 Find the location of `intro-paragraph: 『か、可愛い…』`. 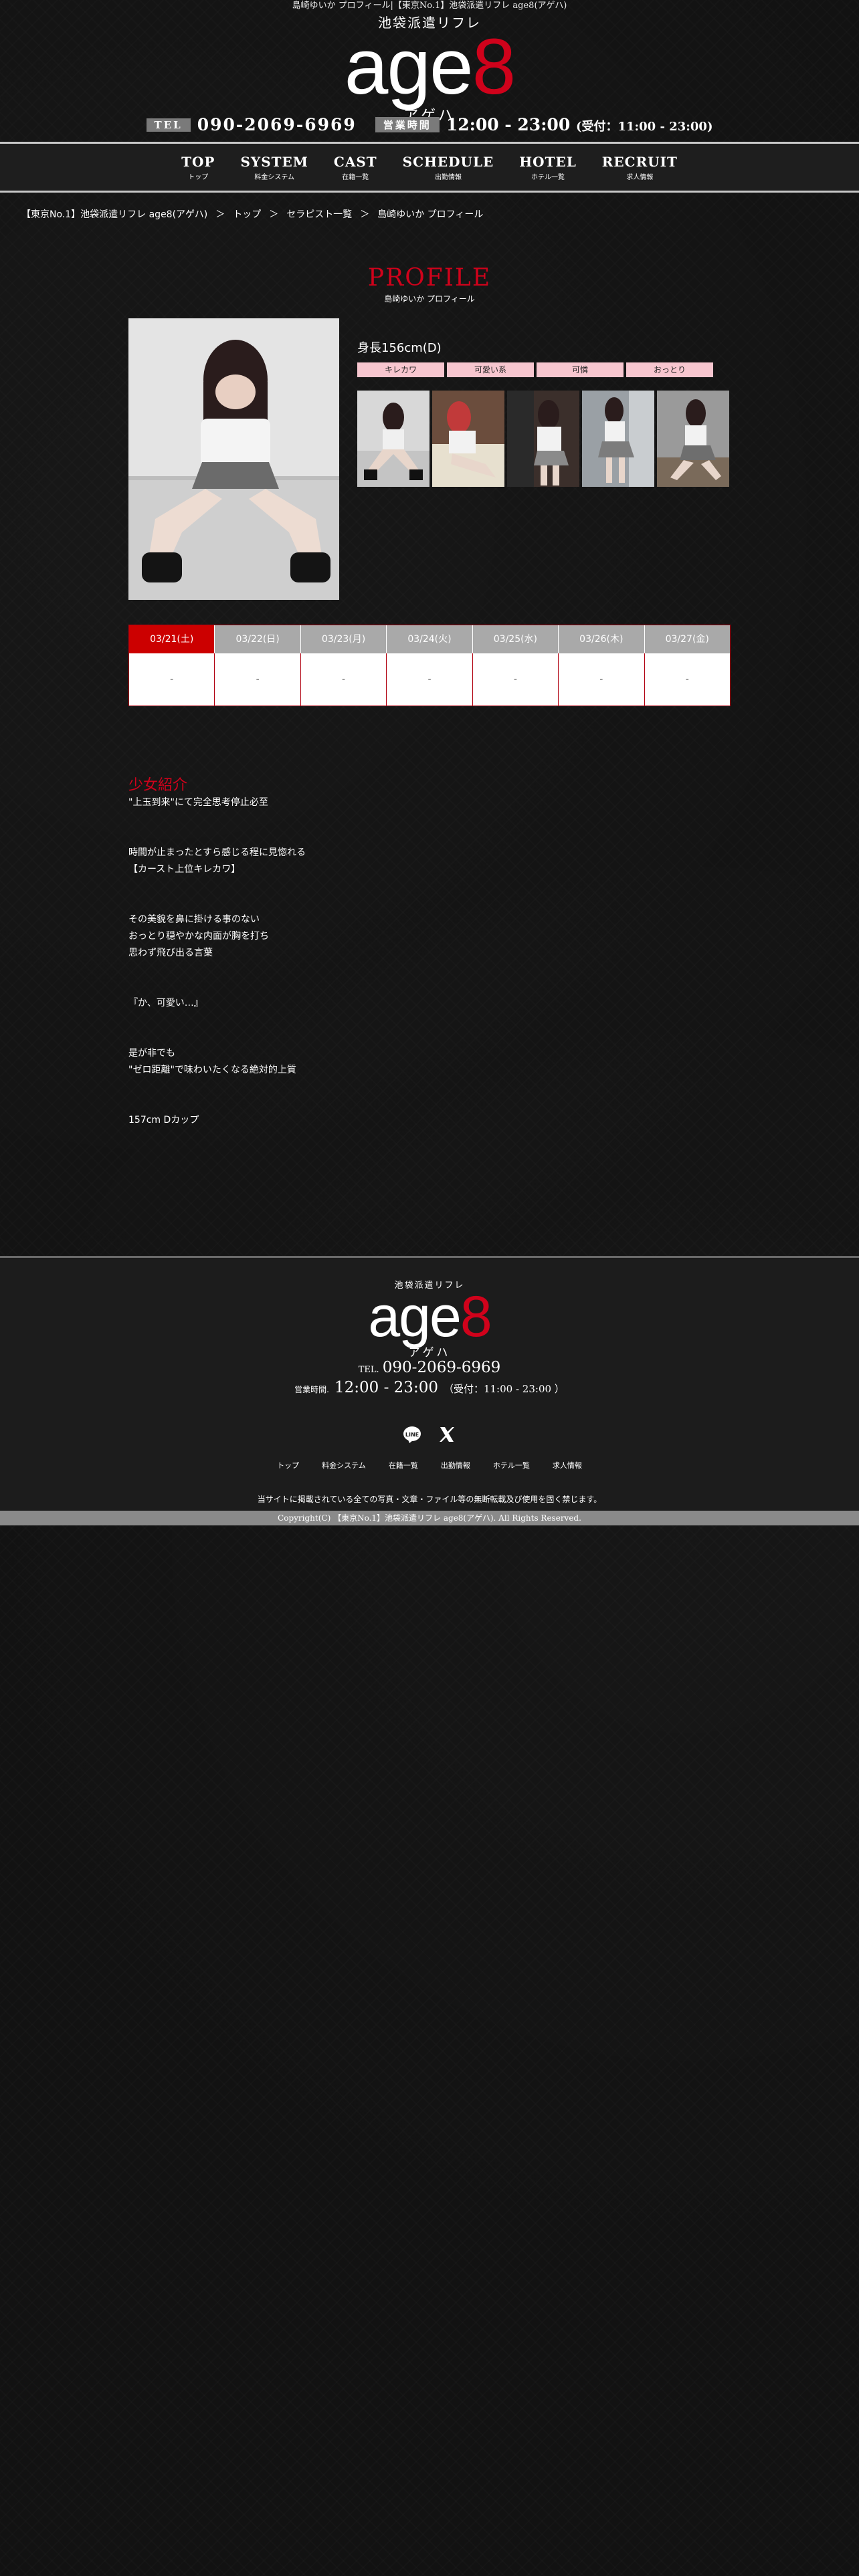

intro-paragraph: 『か、可愛い…』 is located at coordinates (166, 1003).